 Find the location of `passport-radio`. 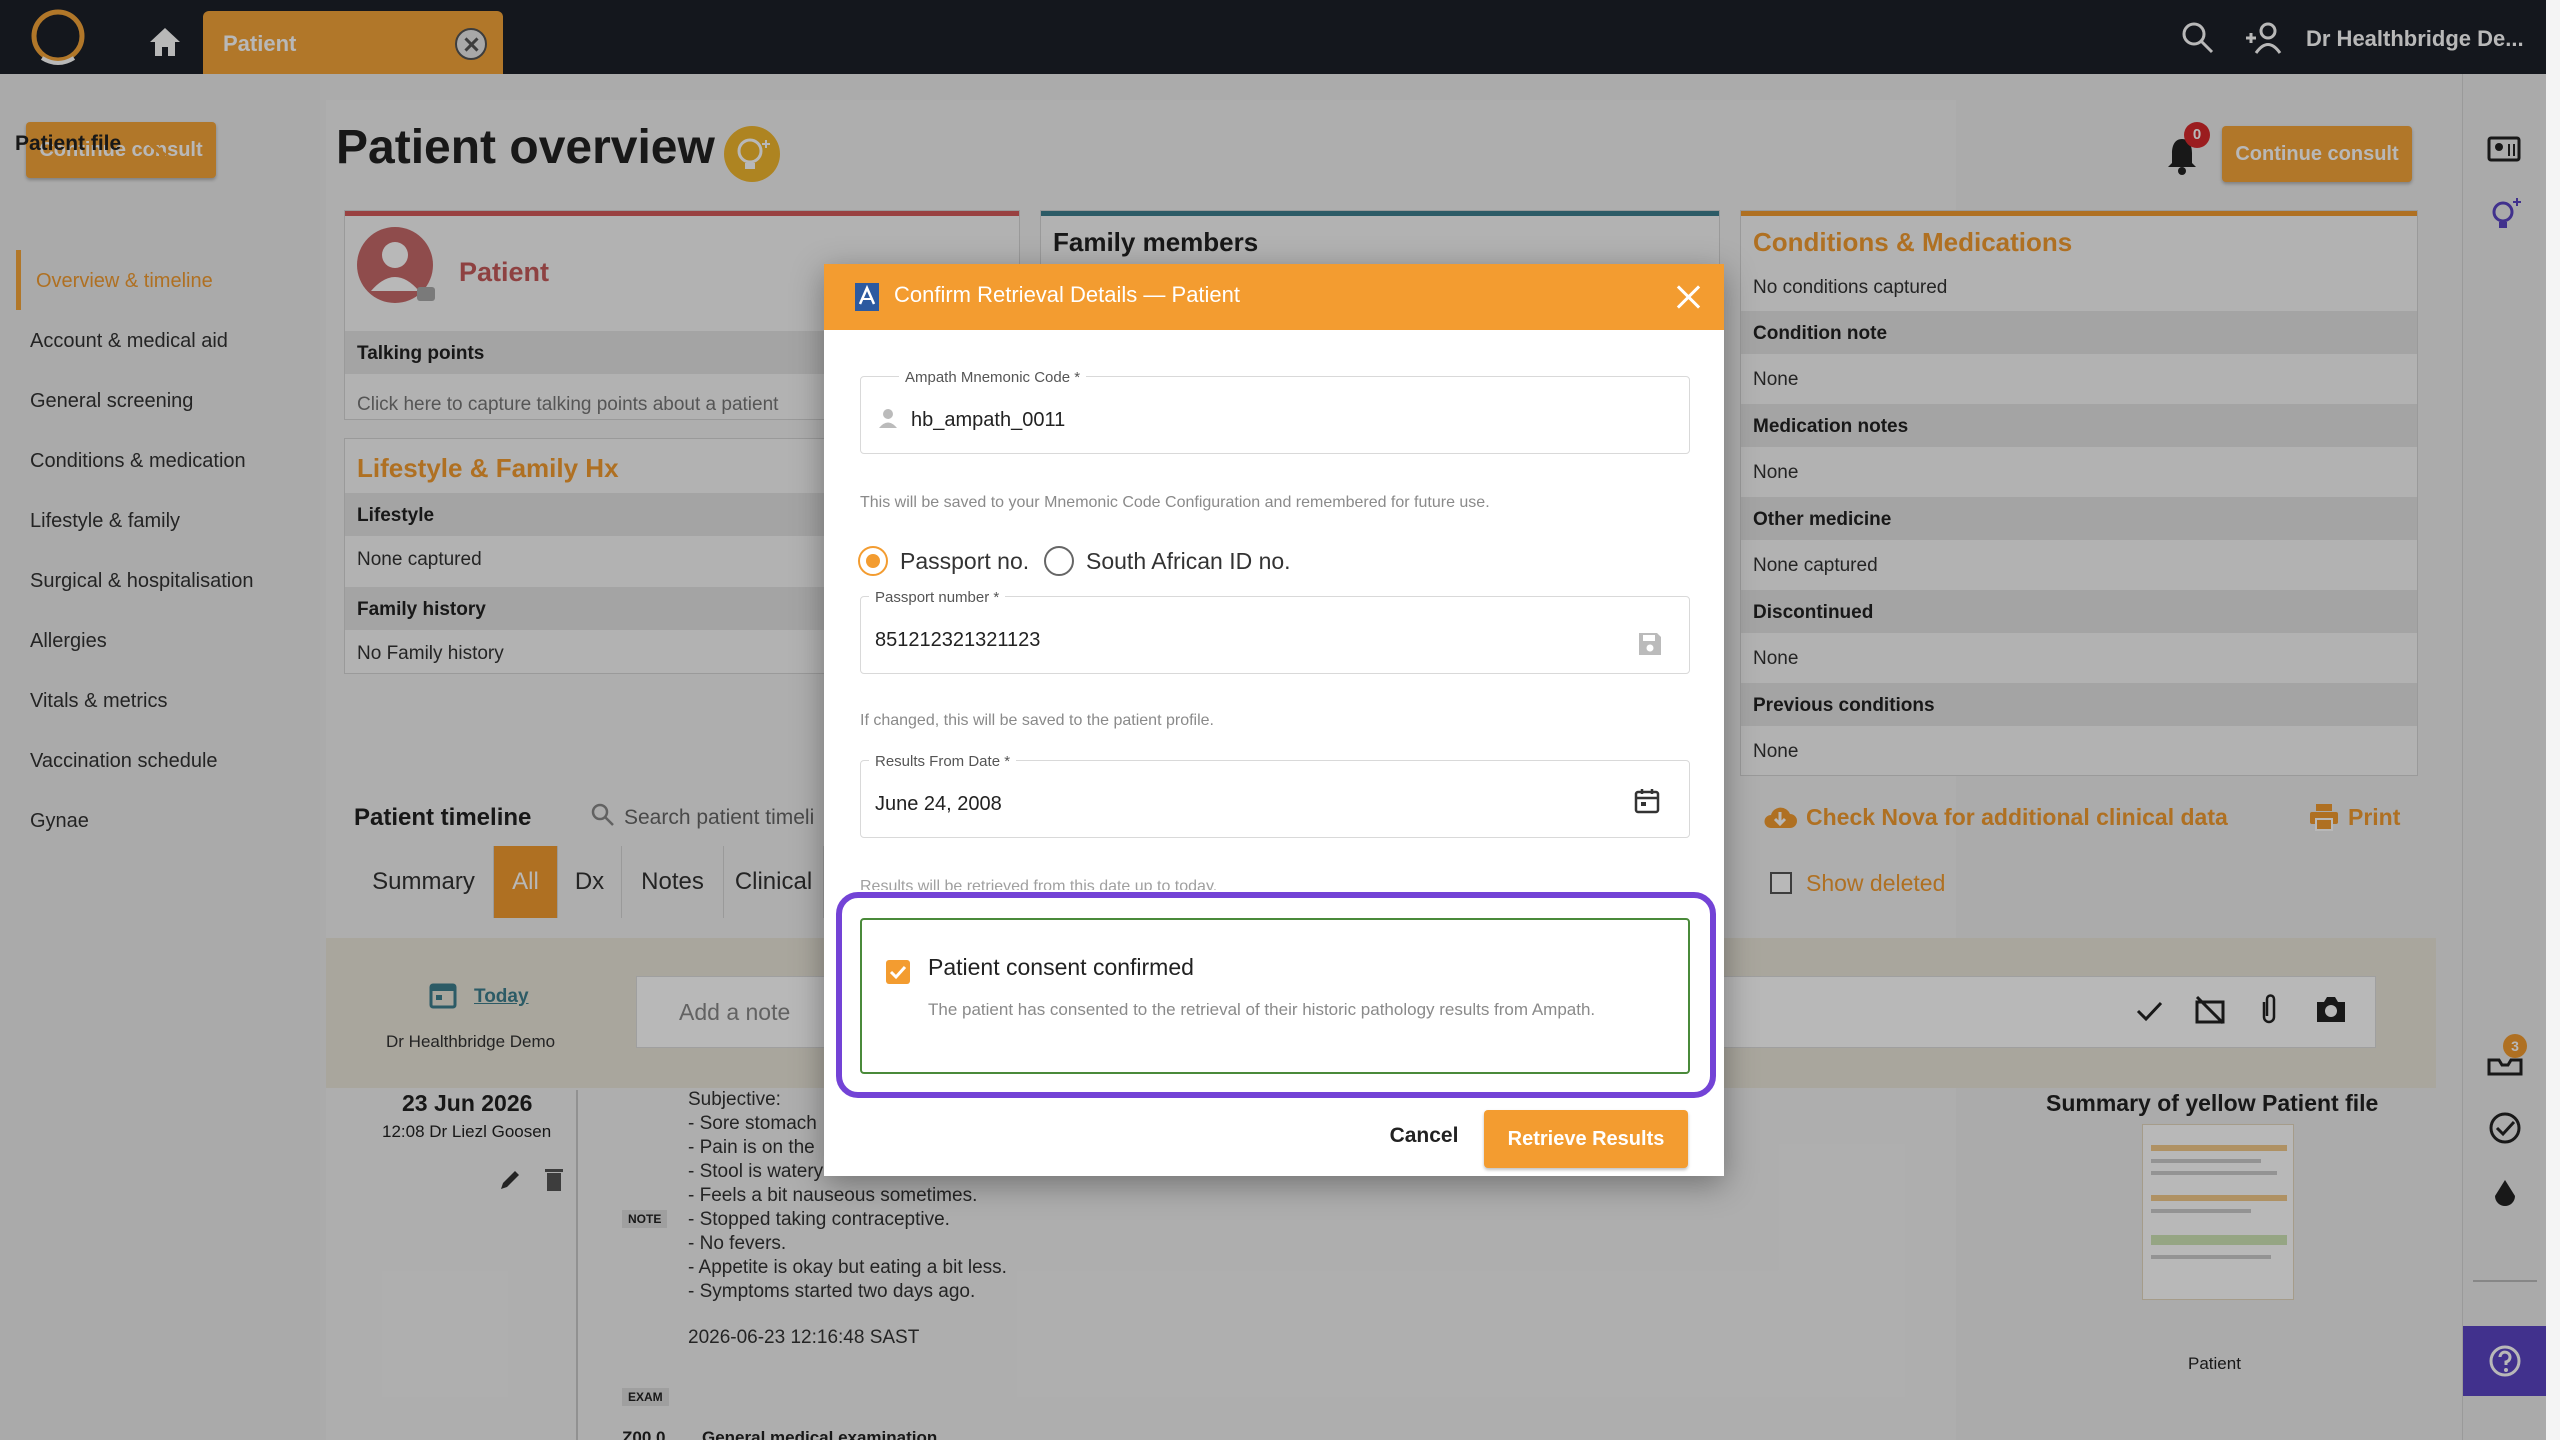

passport-radio is located at coordinates (873, 561).